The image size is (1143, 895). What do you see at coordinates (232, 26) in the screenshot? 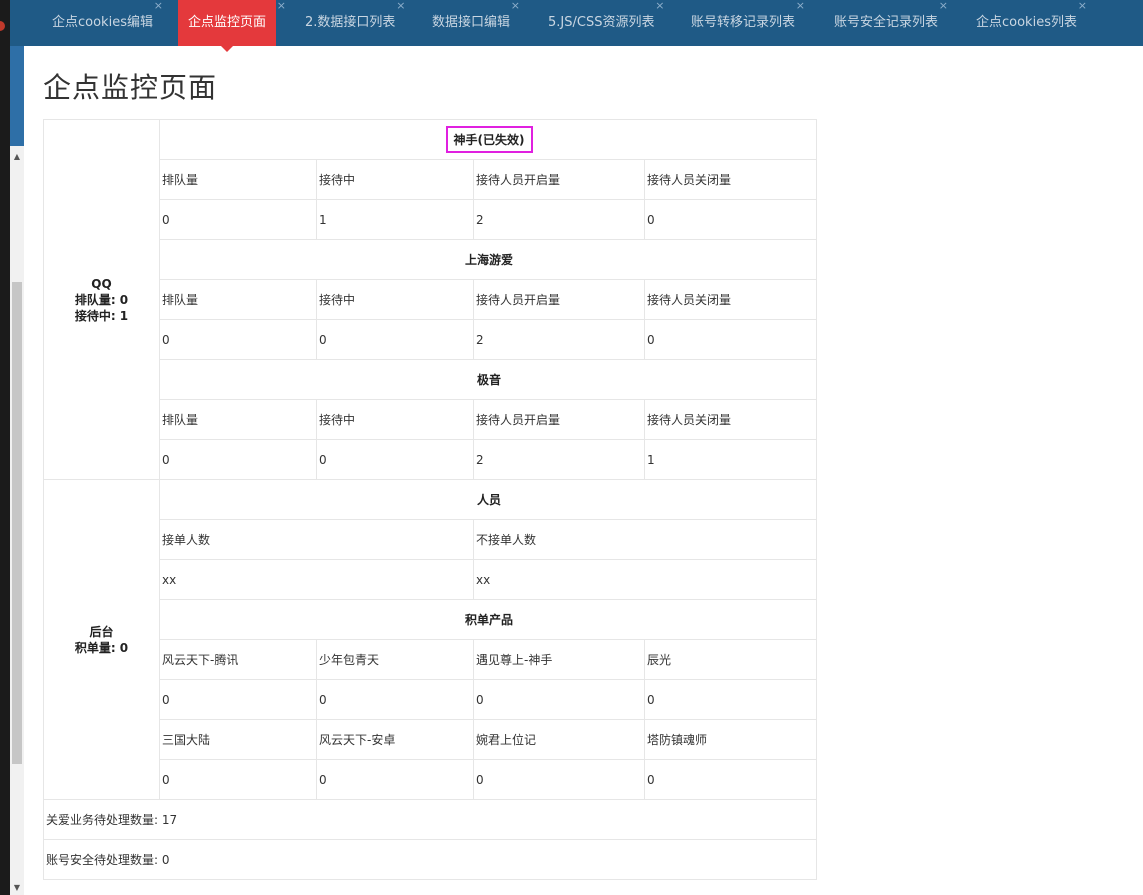
I see `tab-qidian-monitor: 企点监控页面 ×` at bounding box center [232, 26].